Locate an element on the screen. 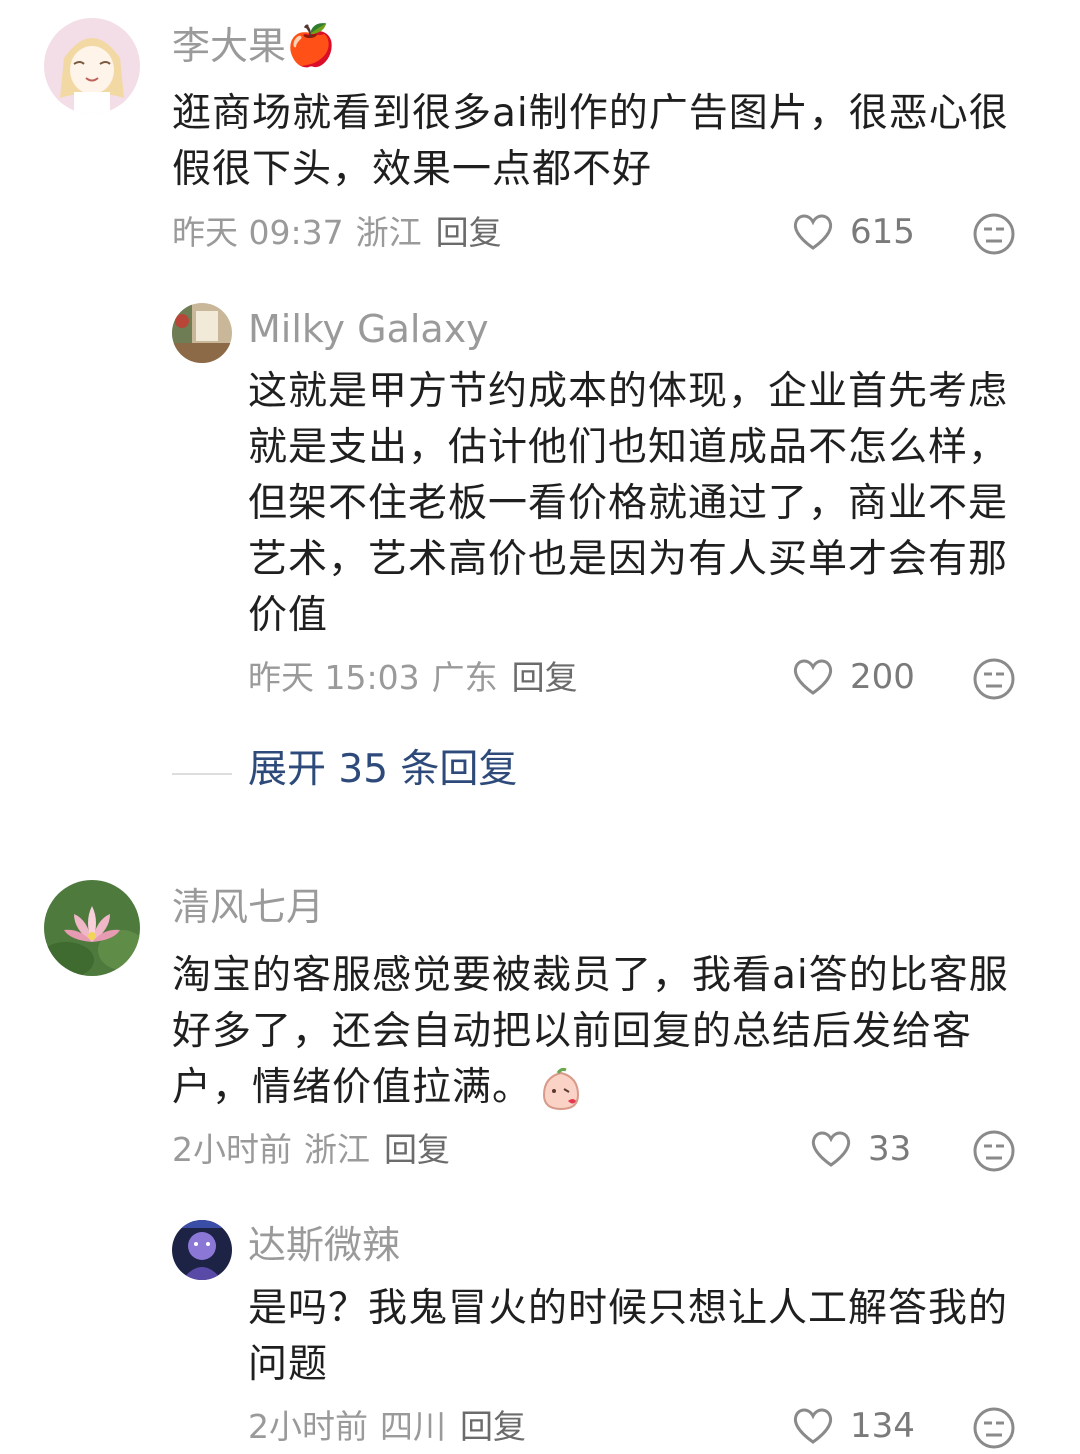 The image size is (1080, 1454). username: 清风七月 is located at coordinates (248, 907).